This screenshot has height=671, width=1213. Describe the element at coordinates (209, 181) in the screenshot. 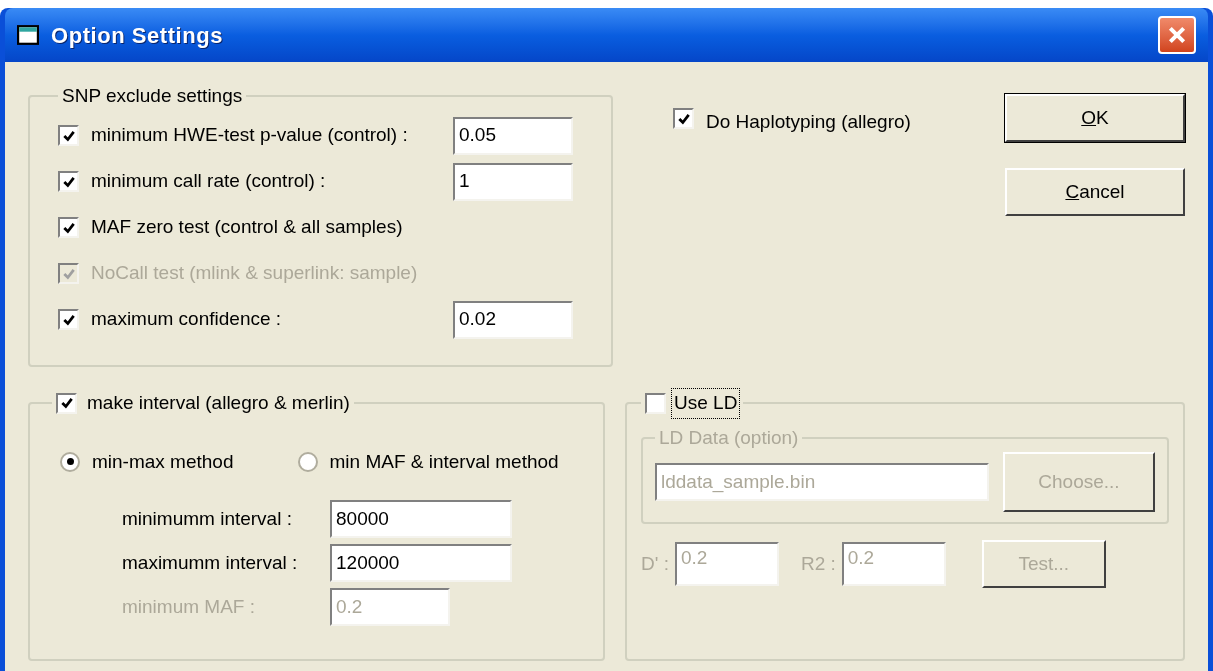

I see `checkbox-label: minimum call rate (control) :` at that location.